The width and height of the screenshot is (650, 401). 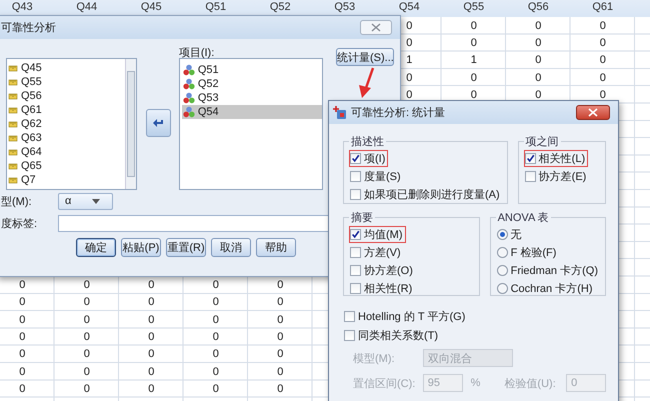 I want to click on item: Q53, so click(x=252, y=98).